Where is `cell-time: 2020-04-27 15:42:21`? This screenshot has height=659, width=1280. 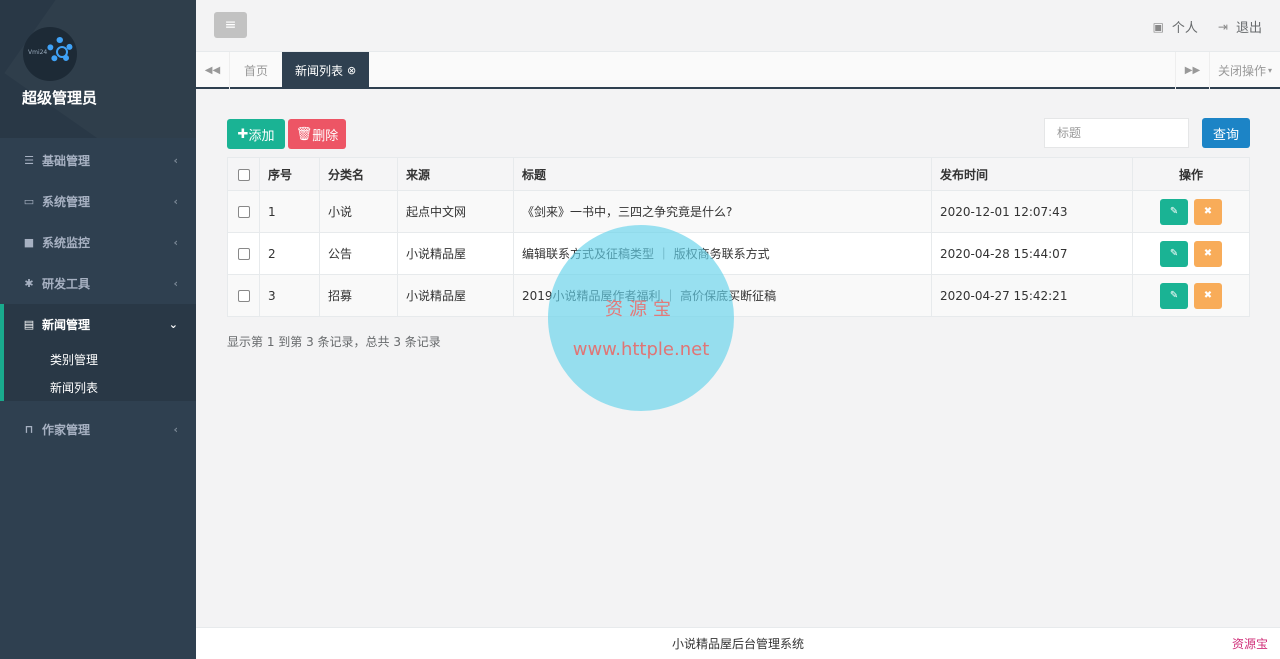 cell-time: 2020-04-27 15:42:21 is located at coordinates (1032, 295).